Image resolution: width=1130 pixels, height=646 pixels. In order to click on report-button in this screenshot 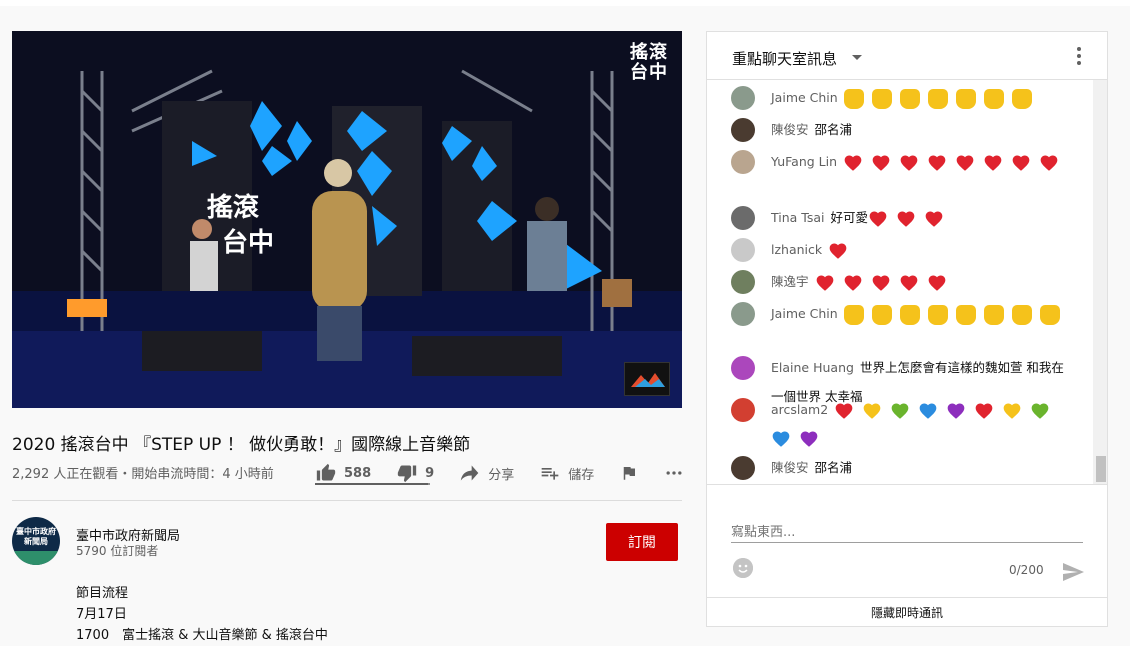, I will do `click(629, 473)`.